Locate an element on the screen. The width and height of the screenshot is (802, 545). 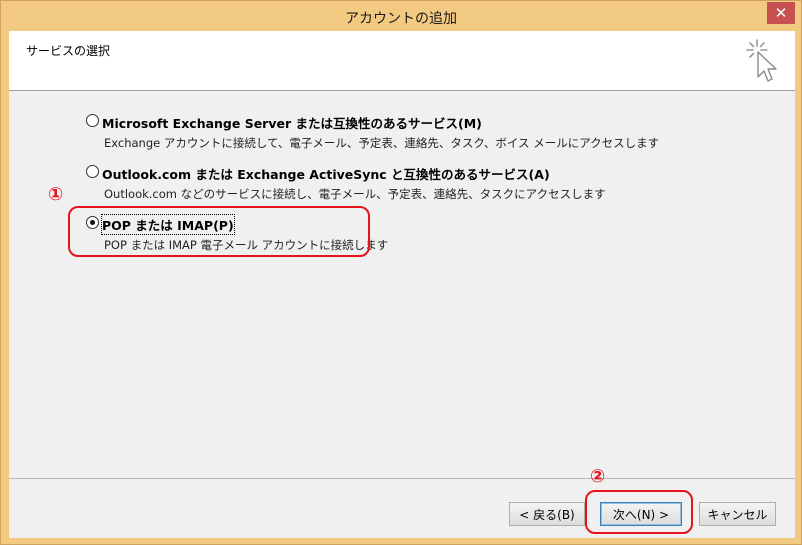
close-icon: ✕ is located at coordinates (781, 13).